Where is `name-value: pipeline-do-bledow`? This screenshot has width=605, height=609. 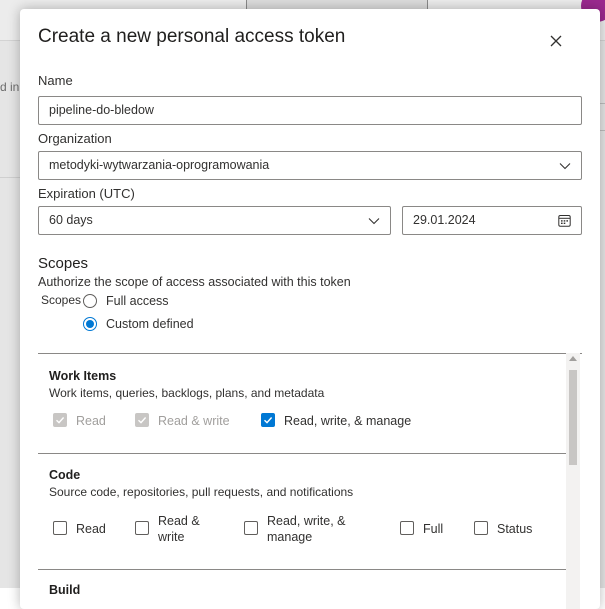
name-value: pipeline-do-bledow is located at coordinates (101, 110).